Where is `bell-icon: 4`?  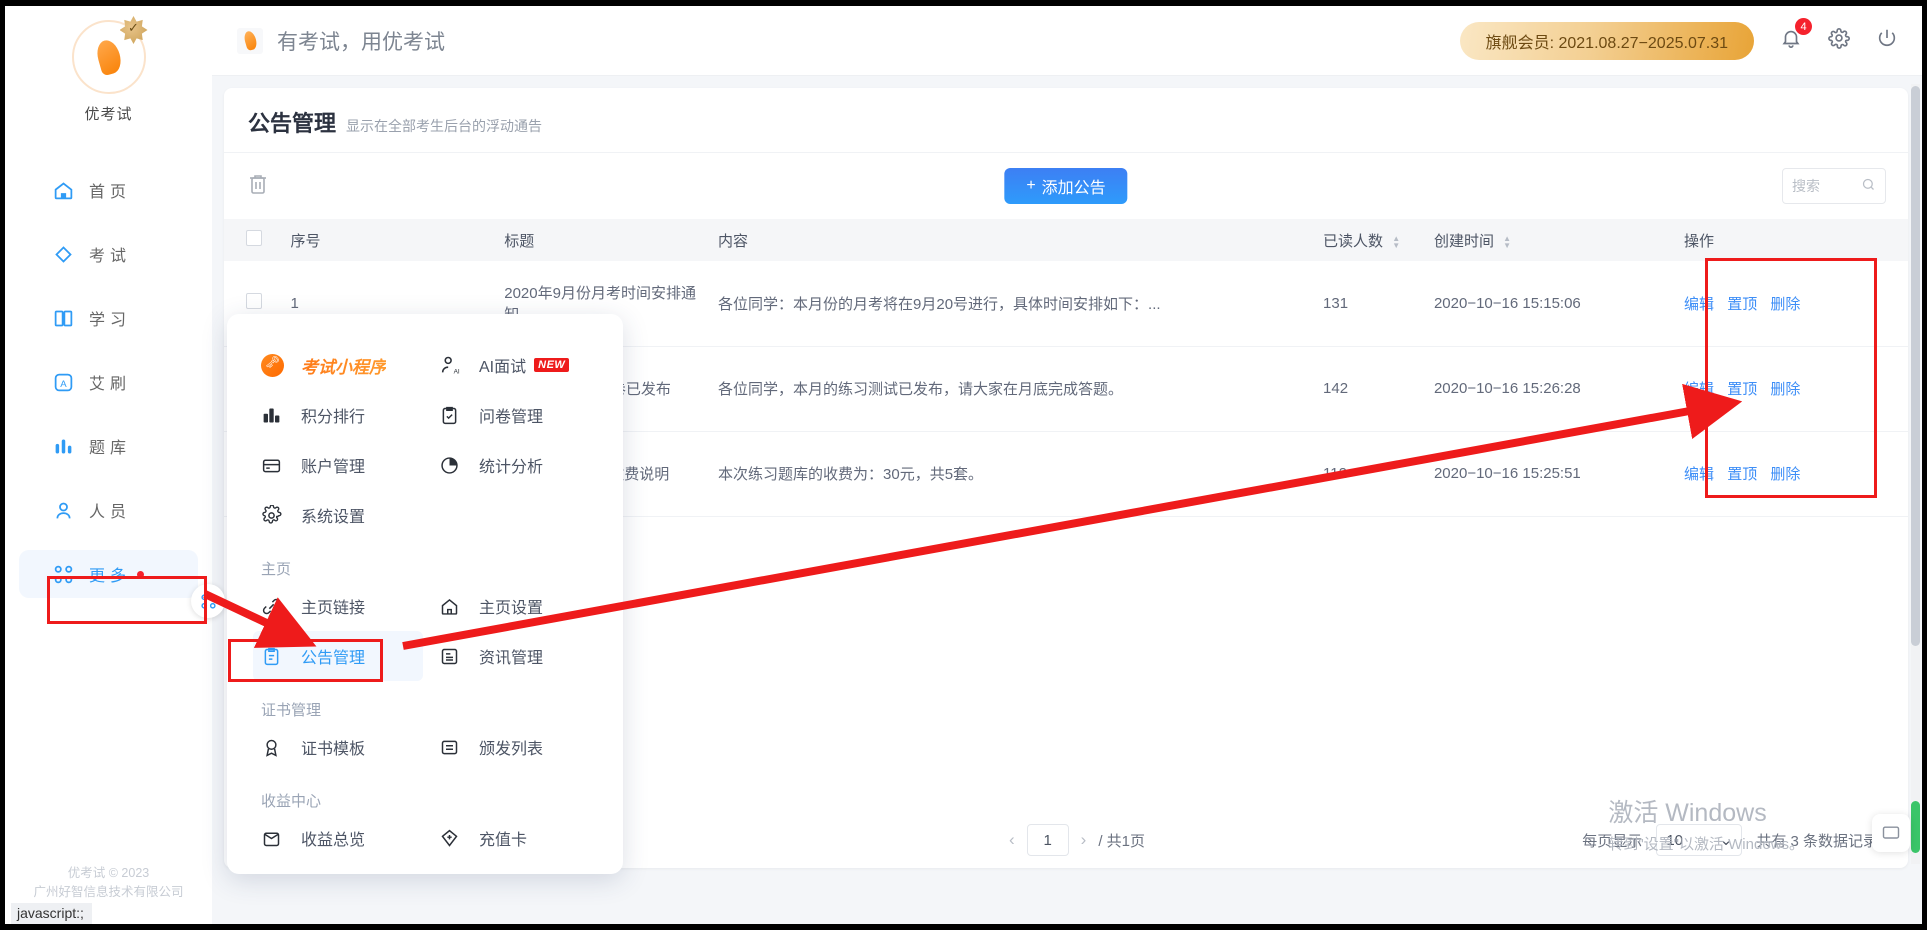
bell-icon: 4 is located at coordinates (1796, 36).